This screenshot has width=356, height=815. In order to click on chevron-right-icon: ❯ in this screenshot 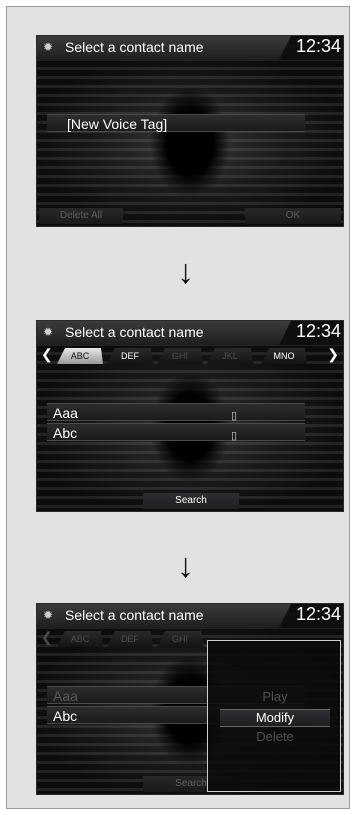, I will do `click(333, 354)`.